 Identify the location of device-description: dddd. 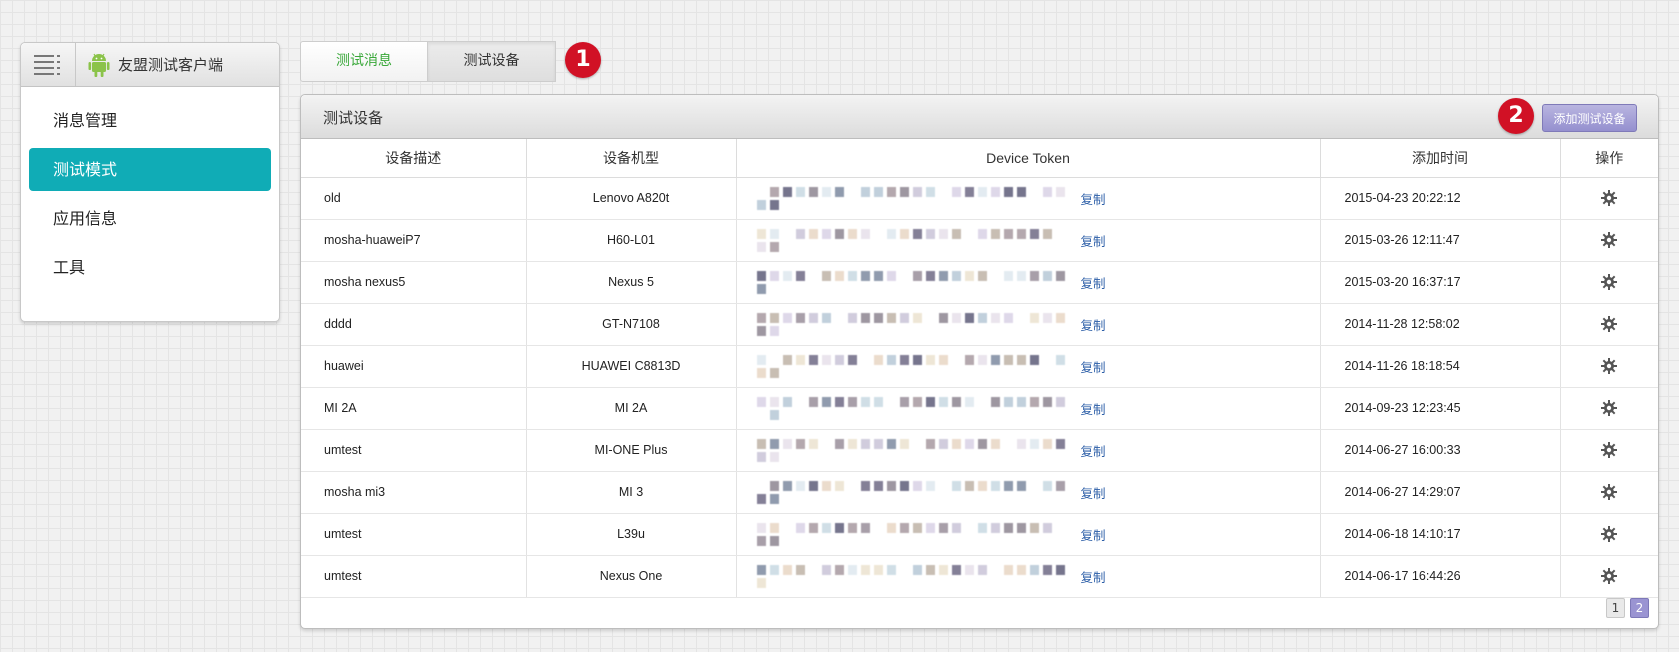
(414, 324).